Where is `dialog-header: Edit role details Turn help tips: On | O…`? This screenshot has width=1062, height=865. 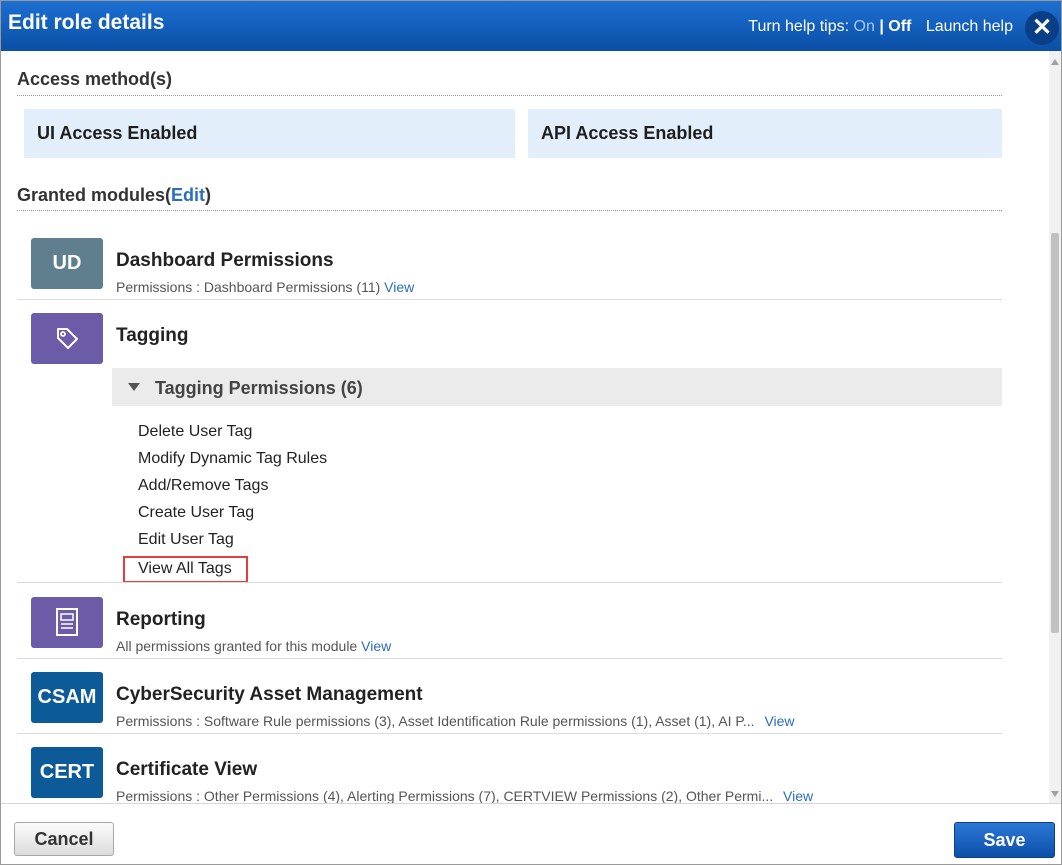 dialog-header: Edit role details Turn help tips: On | O… is located at coordinates (531, 26).